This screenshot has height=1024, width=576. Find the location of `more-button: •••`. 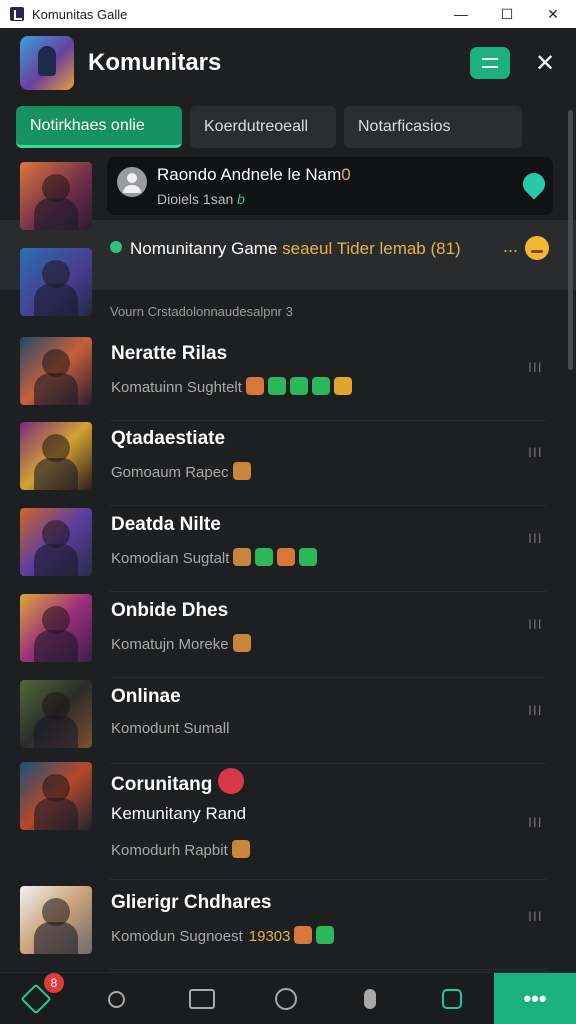

more-button: ••• is located at coordinates (535, 998).